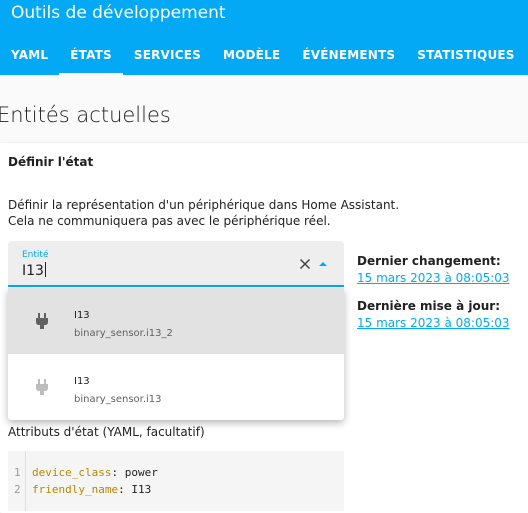 This screenshot has width=528, height=513. What do you see at coordinates (176, 387) in the screenshot?
I see `dropdown-option: I13 binary_sensor.i13` at bounding box center [176, 387].